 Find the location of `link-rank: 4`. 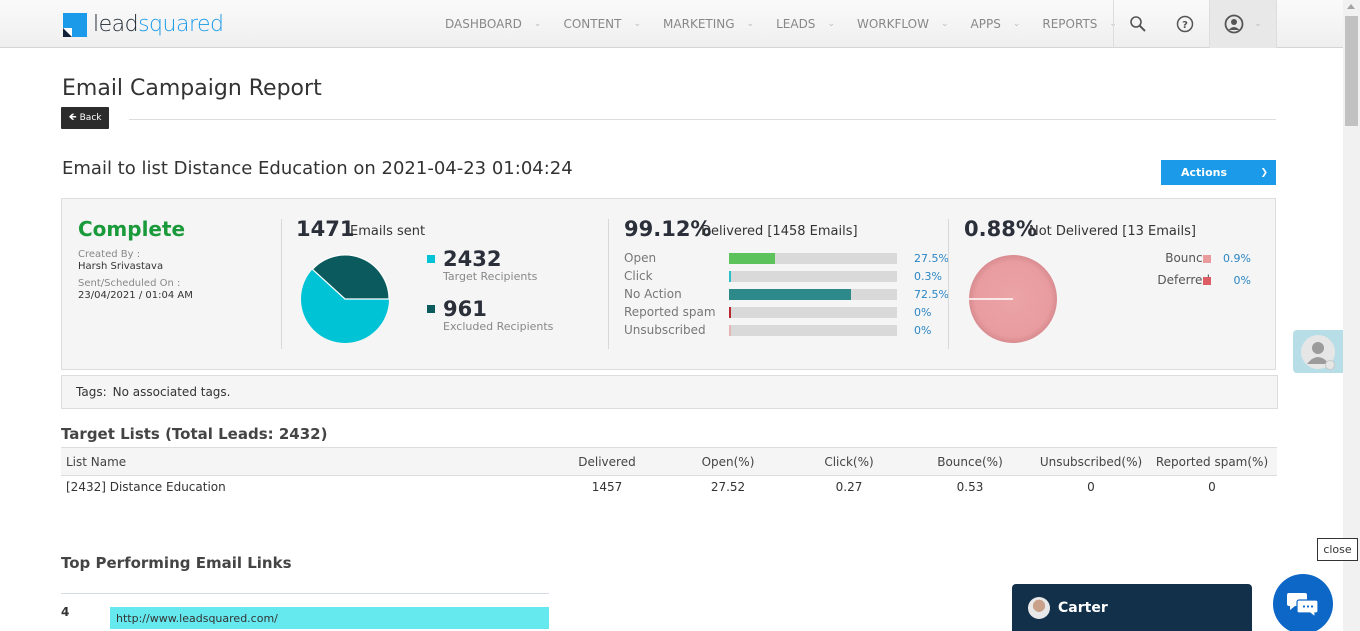

link-rank: 4 is located at coordinates (65, 612).